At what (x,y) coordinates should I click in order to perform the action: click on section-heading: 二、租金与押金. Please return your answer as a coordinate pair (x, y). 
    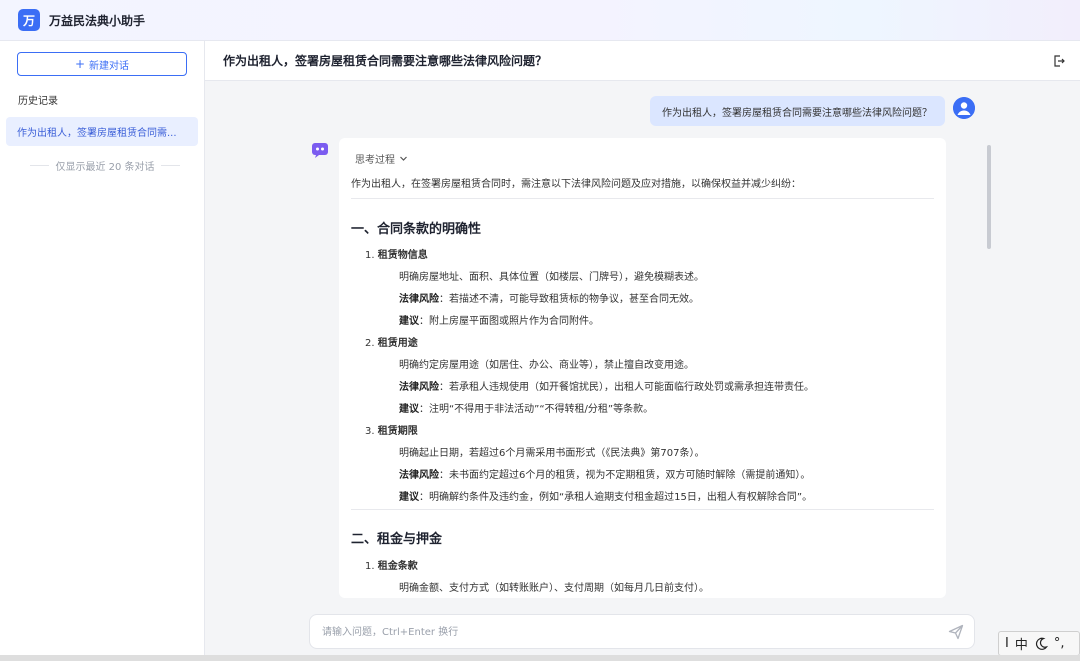
    Looking at the image, I should click on (397, 539).